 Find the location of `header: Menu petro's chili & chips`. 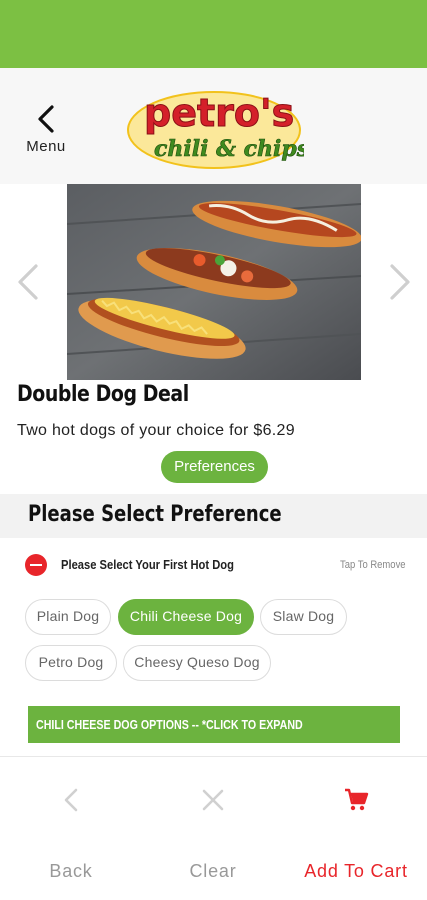

header: Menu petro's chili & chips is located at coordinates (213, 126).